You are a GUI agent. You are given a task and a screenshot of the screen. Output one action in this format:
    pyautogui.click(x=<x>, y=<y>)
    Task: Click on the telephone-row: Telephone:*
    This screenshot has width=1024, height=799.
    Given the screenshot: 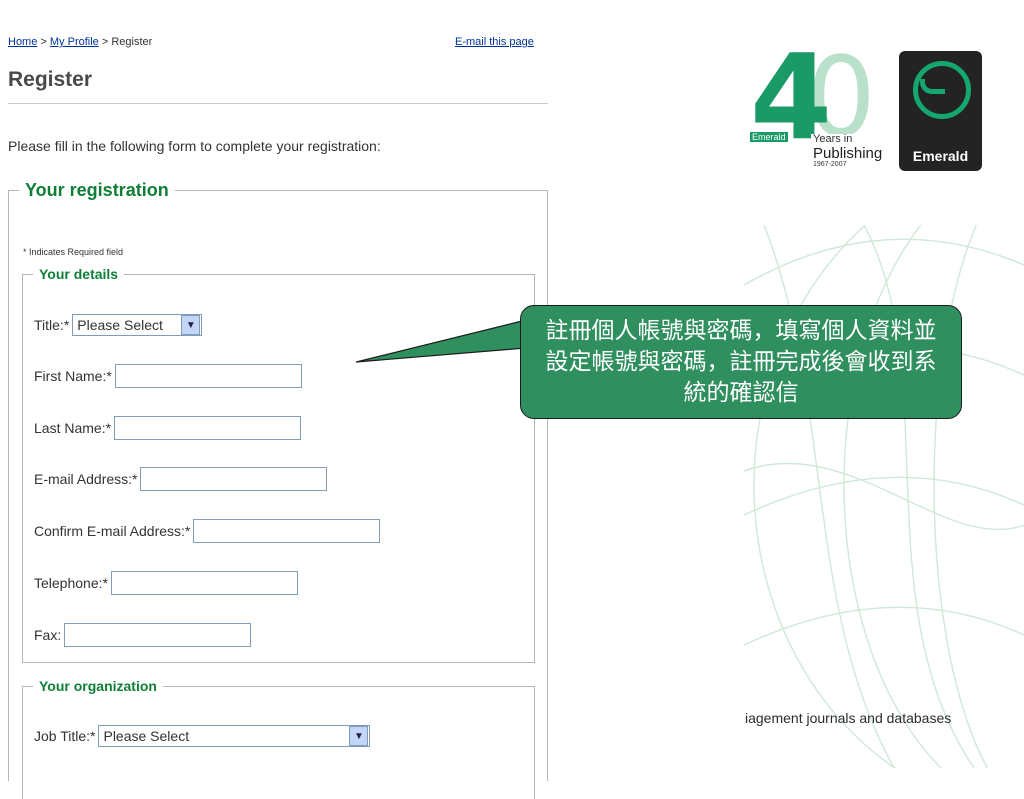 What is the action you would take?
    pyautogui.click(x=166, y=583)
    